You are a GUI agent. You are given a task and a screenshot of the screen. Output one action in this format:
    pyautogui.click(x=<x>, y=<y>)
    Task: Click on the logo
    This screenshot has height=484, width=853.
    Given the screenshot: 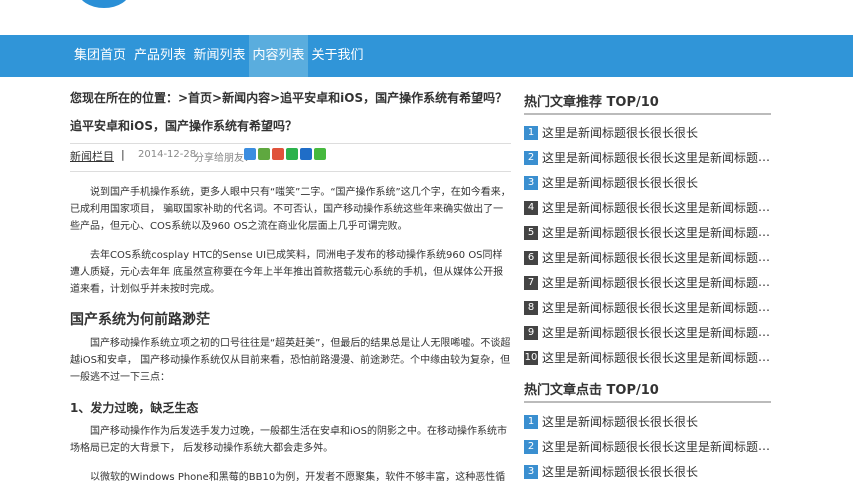 What is the action you would take?
    pyautogui.click(x=104, y=4)
    